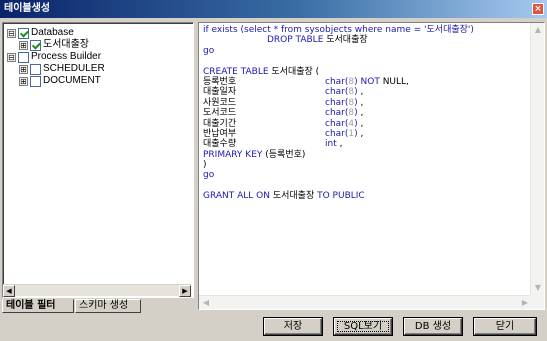  What do you see at coordinates (505, 326) in the screenshot?
I see `close-button: 닫기` at bounding box center [505, 326].